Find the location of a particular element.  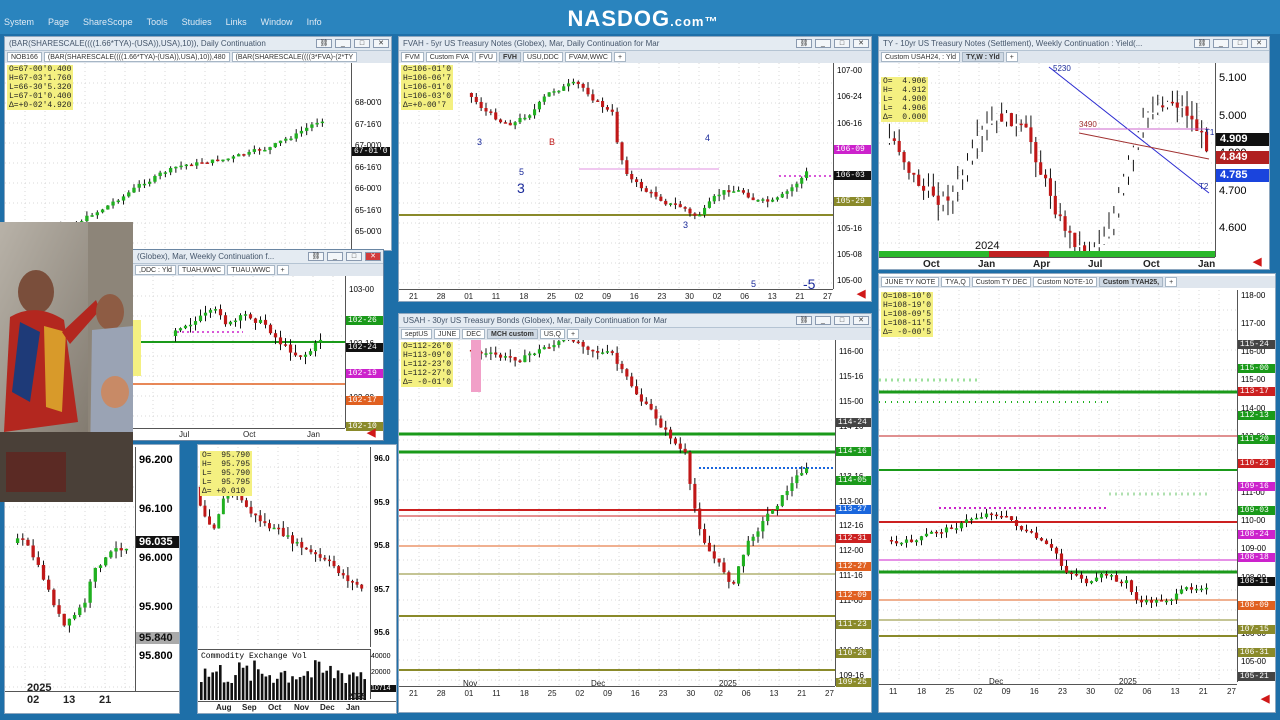

tab-item: Custom NOTE-10 is located at coordinates (1065, 282).